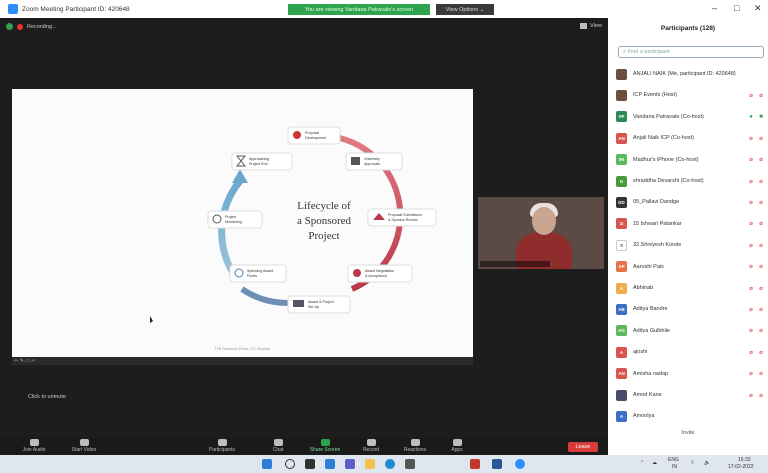  Describe the element at coordinates (591, 26) in the screenshot. I see `view-button: View` at that location.